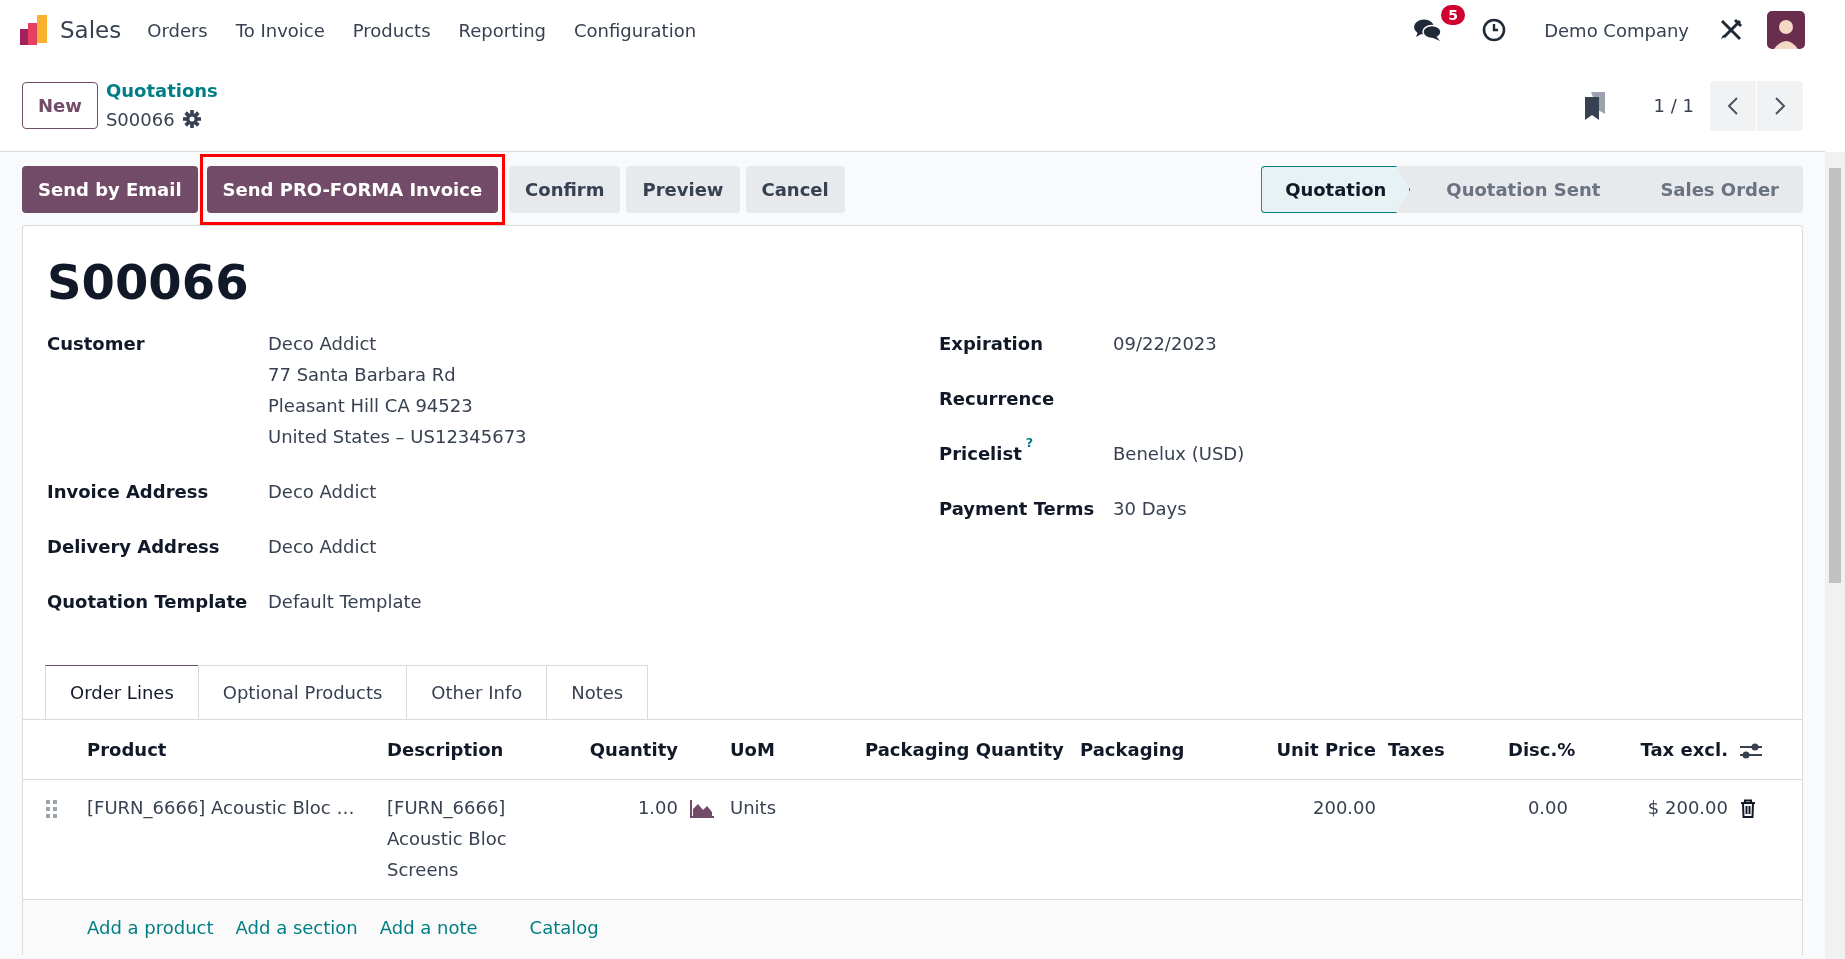  Describe the element at coordinates (161, 90) in the screenshot. I see `breadcrumb-link: Quotations` at that location.